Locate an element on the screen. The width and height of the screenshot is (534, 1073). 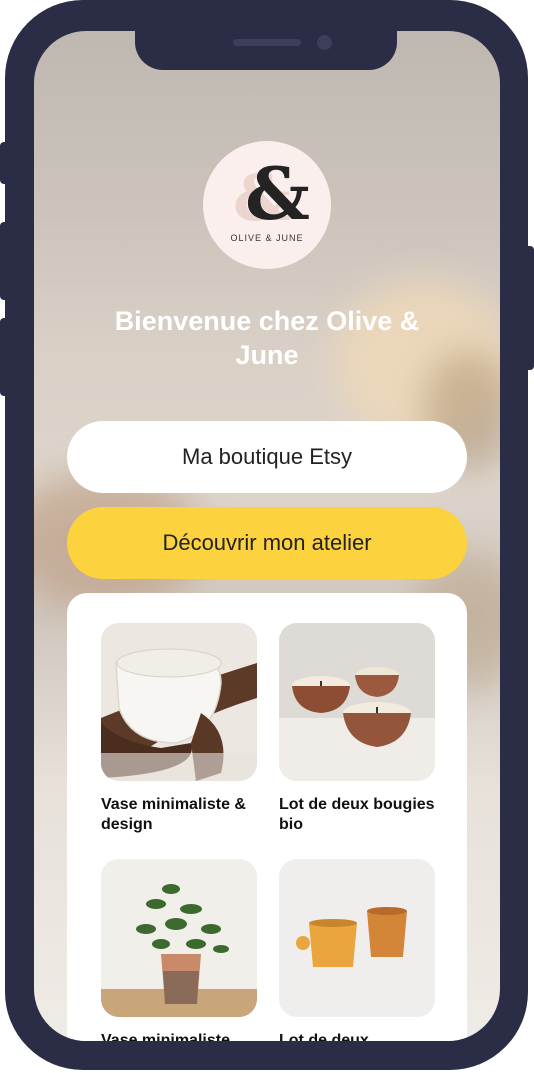
logo-brand-name: OLIVE & JUNE is located at coordinates (267, 238).